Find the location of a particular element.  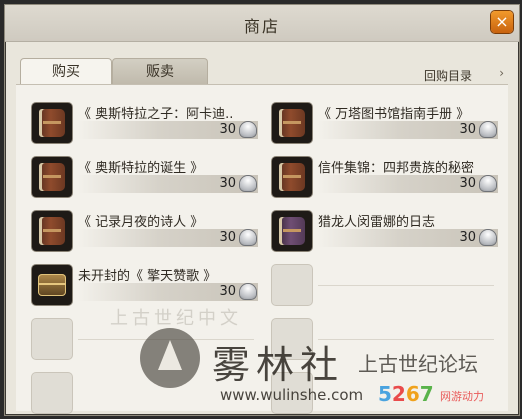

window-title: 商店 is located at coordinates (261, 26).